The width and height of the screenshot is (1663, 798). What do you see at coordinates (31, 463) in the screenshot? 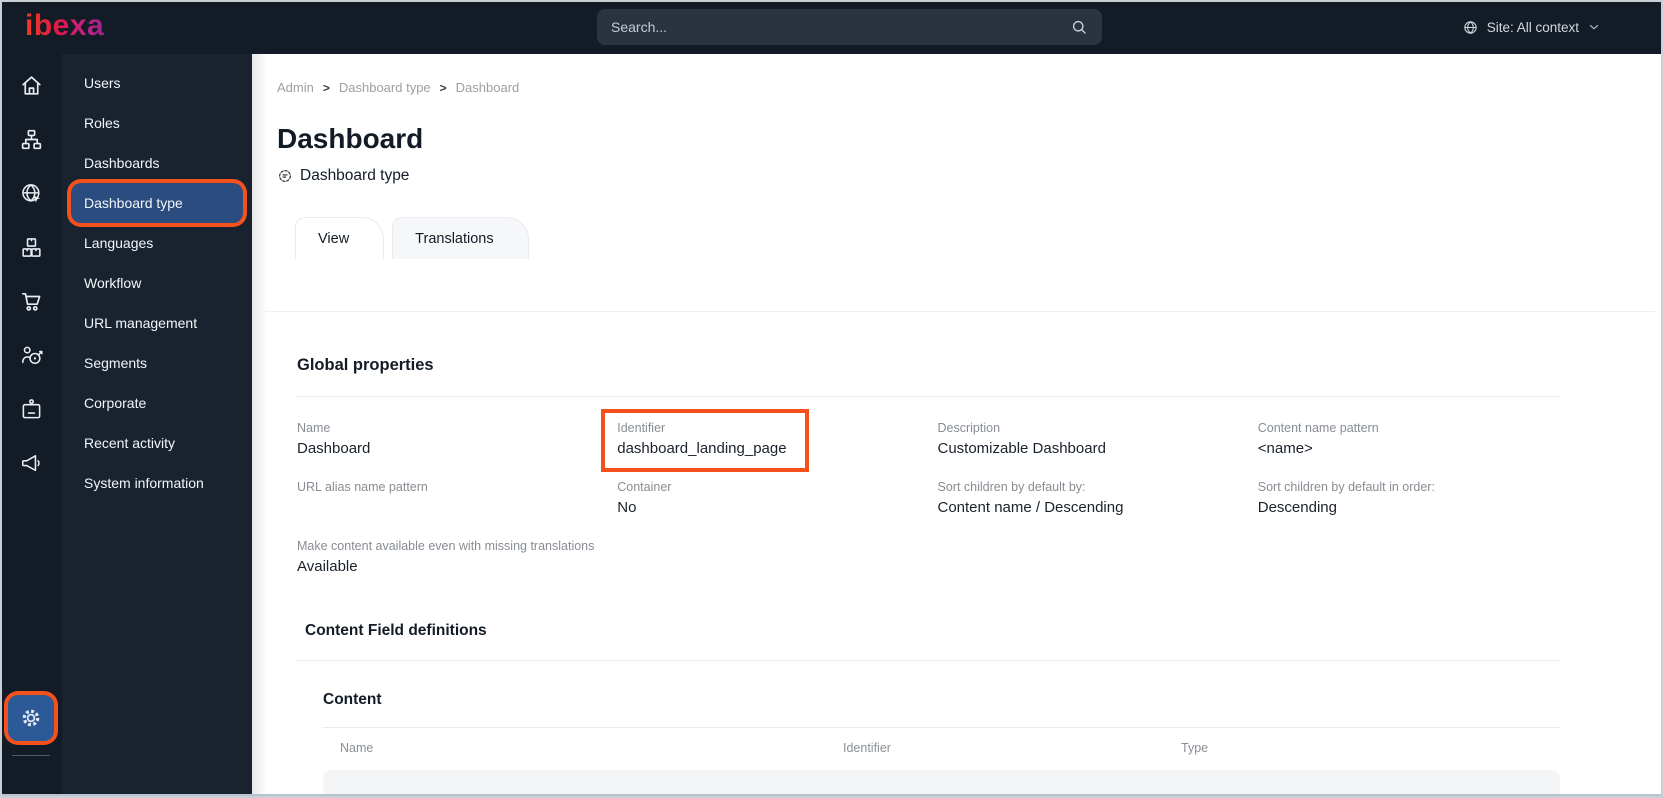
I see `marketing-megaphone-icon` at bounding box center [31, 463].